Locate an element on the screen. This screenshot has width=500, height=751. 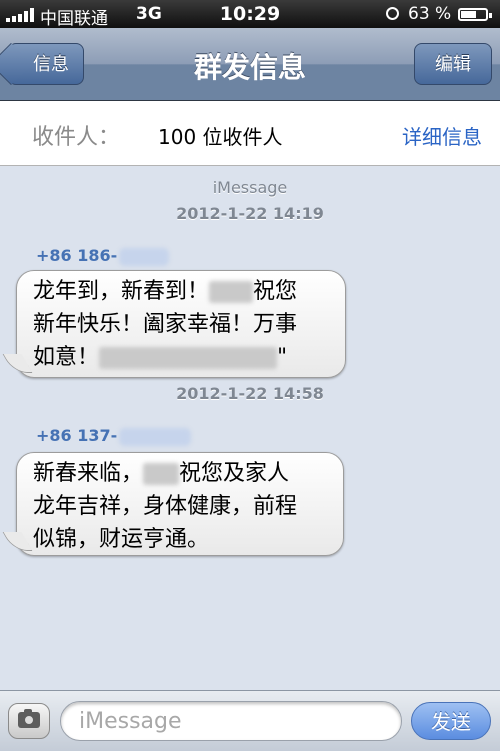
recipients-label: 收件人： is located at coordinates (76, 137).